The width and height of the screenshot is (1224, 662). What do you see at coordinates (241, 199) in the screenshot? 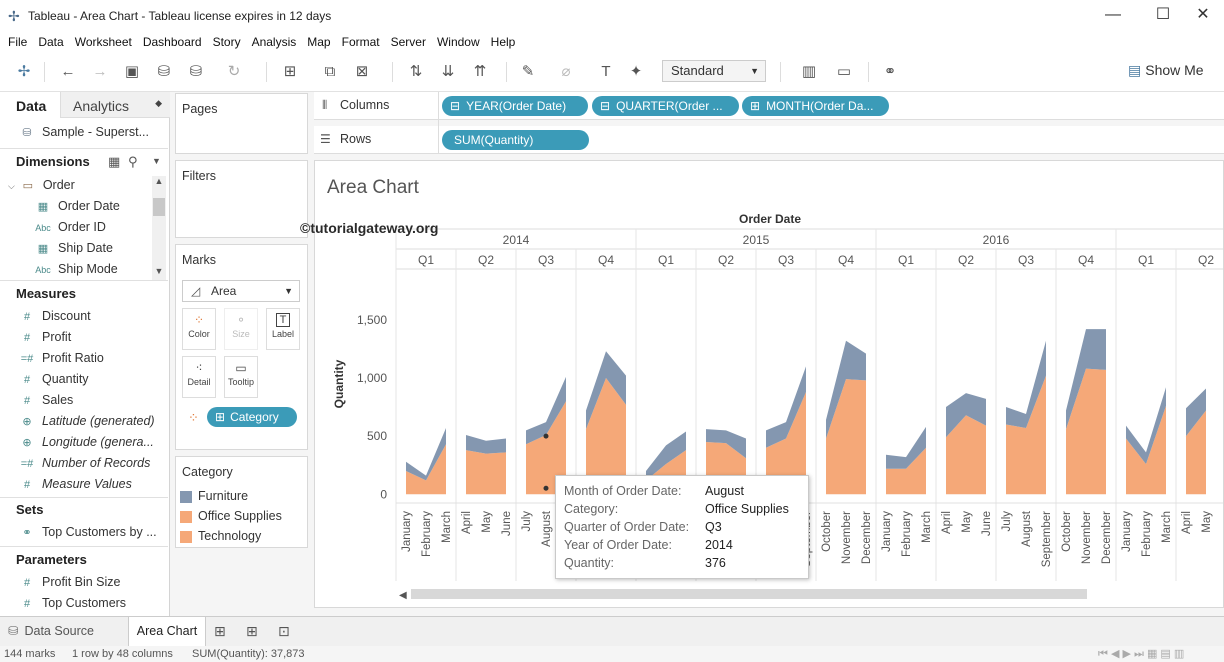
I see `filters-card: Filters` at bounding box center [241, 199].